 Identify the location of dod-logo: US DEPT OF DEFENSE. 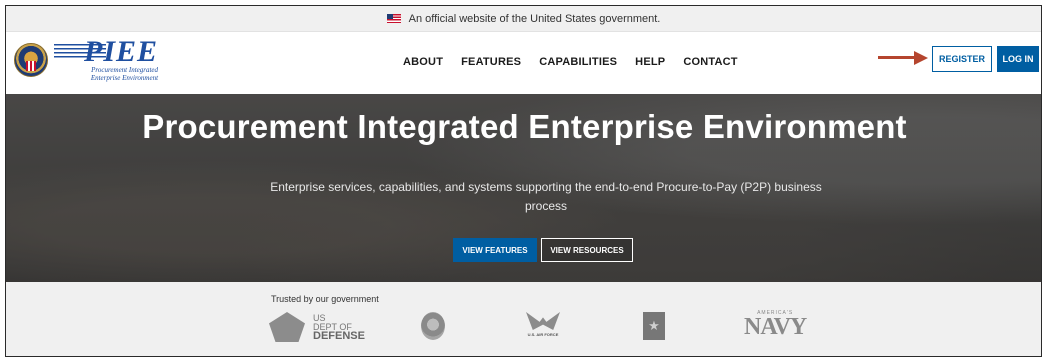
(317, 327).